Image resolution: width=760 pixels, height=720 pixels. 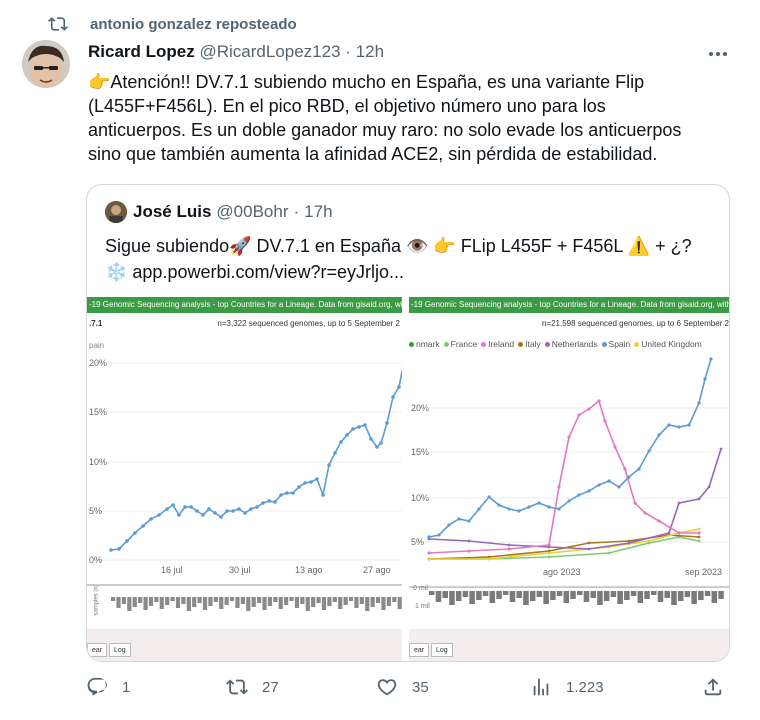 I want to click on reply-button: 1, so click(x=108, y=687).